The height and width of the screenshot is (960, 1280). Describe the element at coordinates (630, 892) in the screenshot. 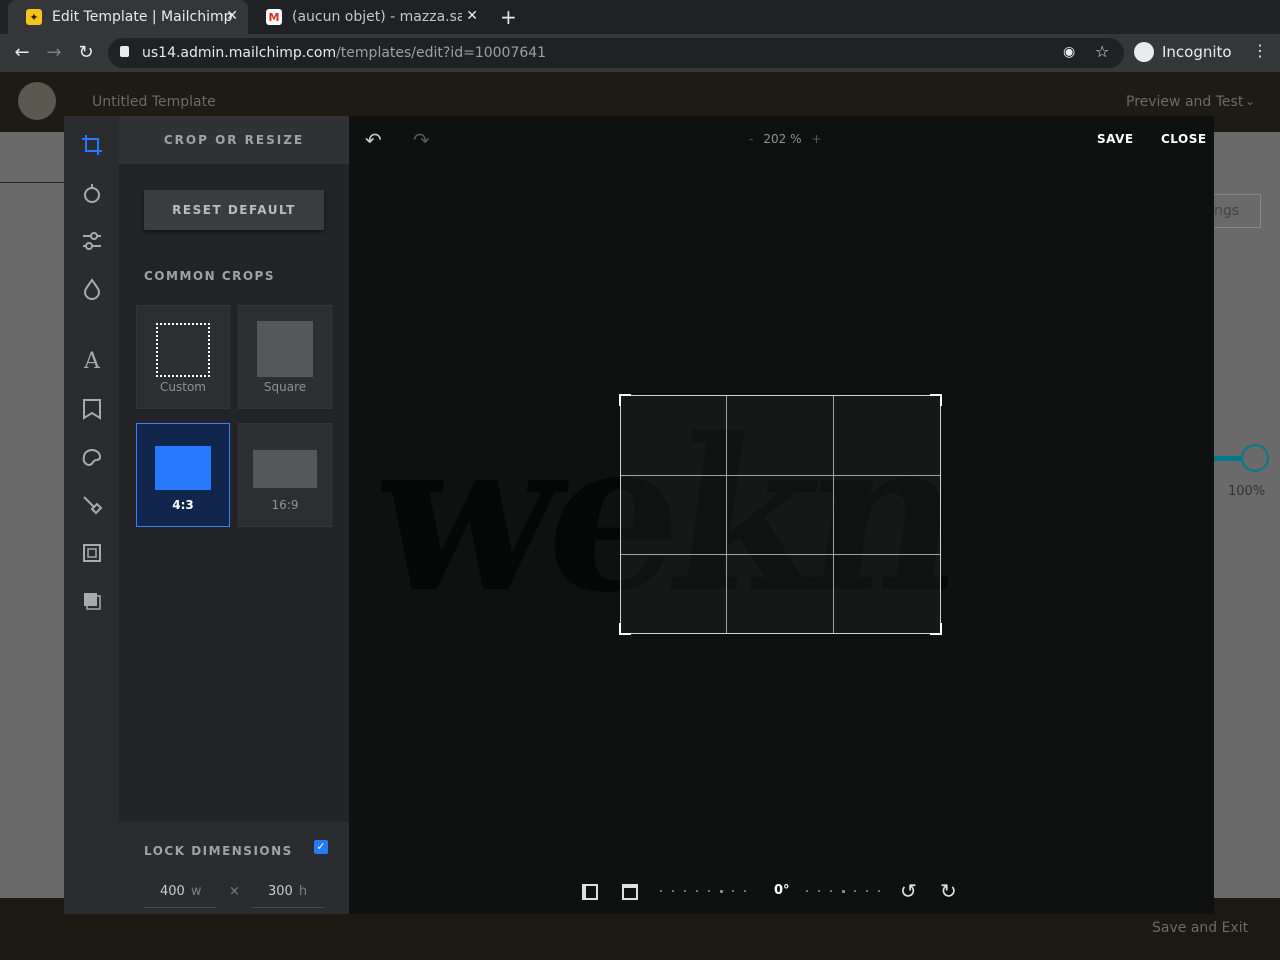

I see `flip-vertical-icon` at that location.